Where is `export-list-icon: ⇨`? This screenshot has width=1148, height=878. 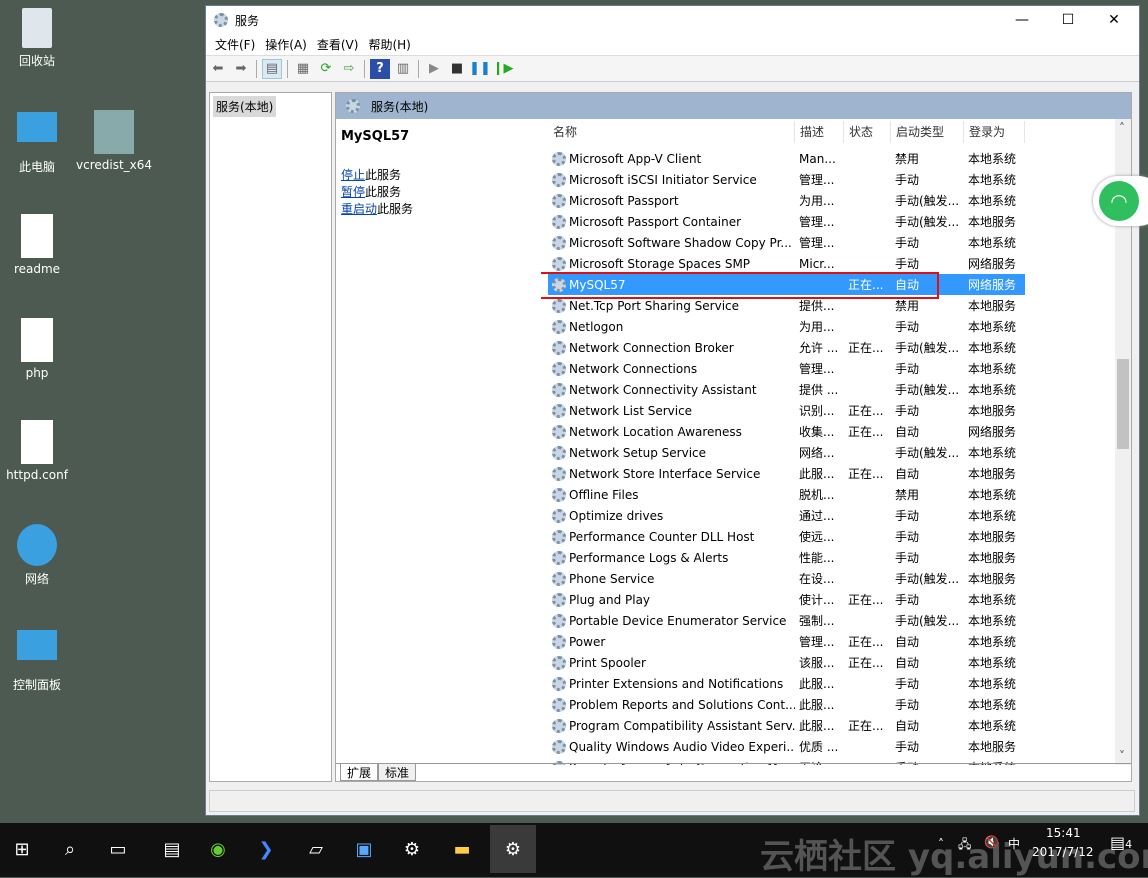
export-list-icon: ⇨ is located at coordinates (349, 69).